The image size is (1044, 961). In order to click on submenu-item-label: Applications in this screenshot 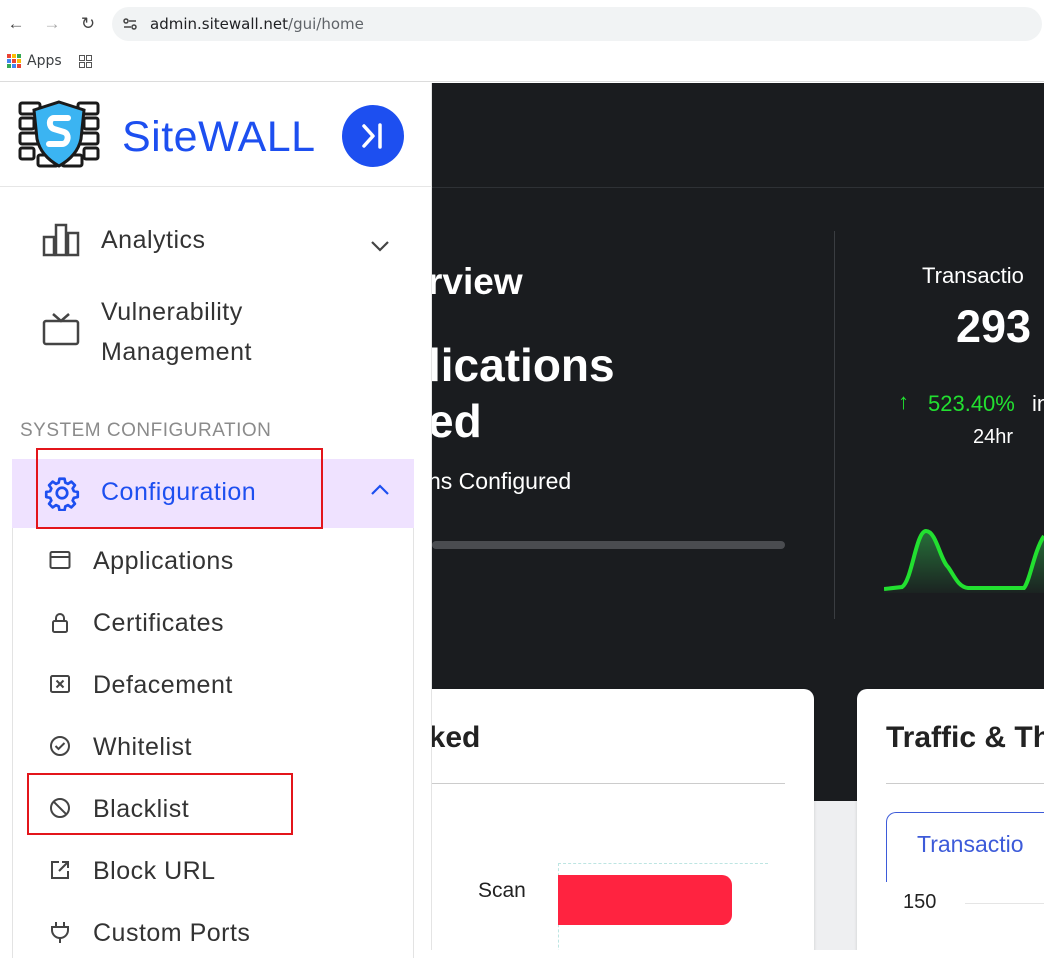, I will do `click(163, 561)`.